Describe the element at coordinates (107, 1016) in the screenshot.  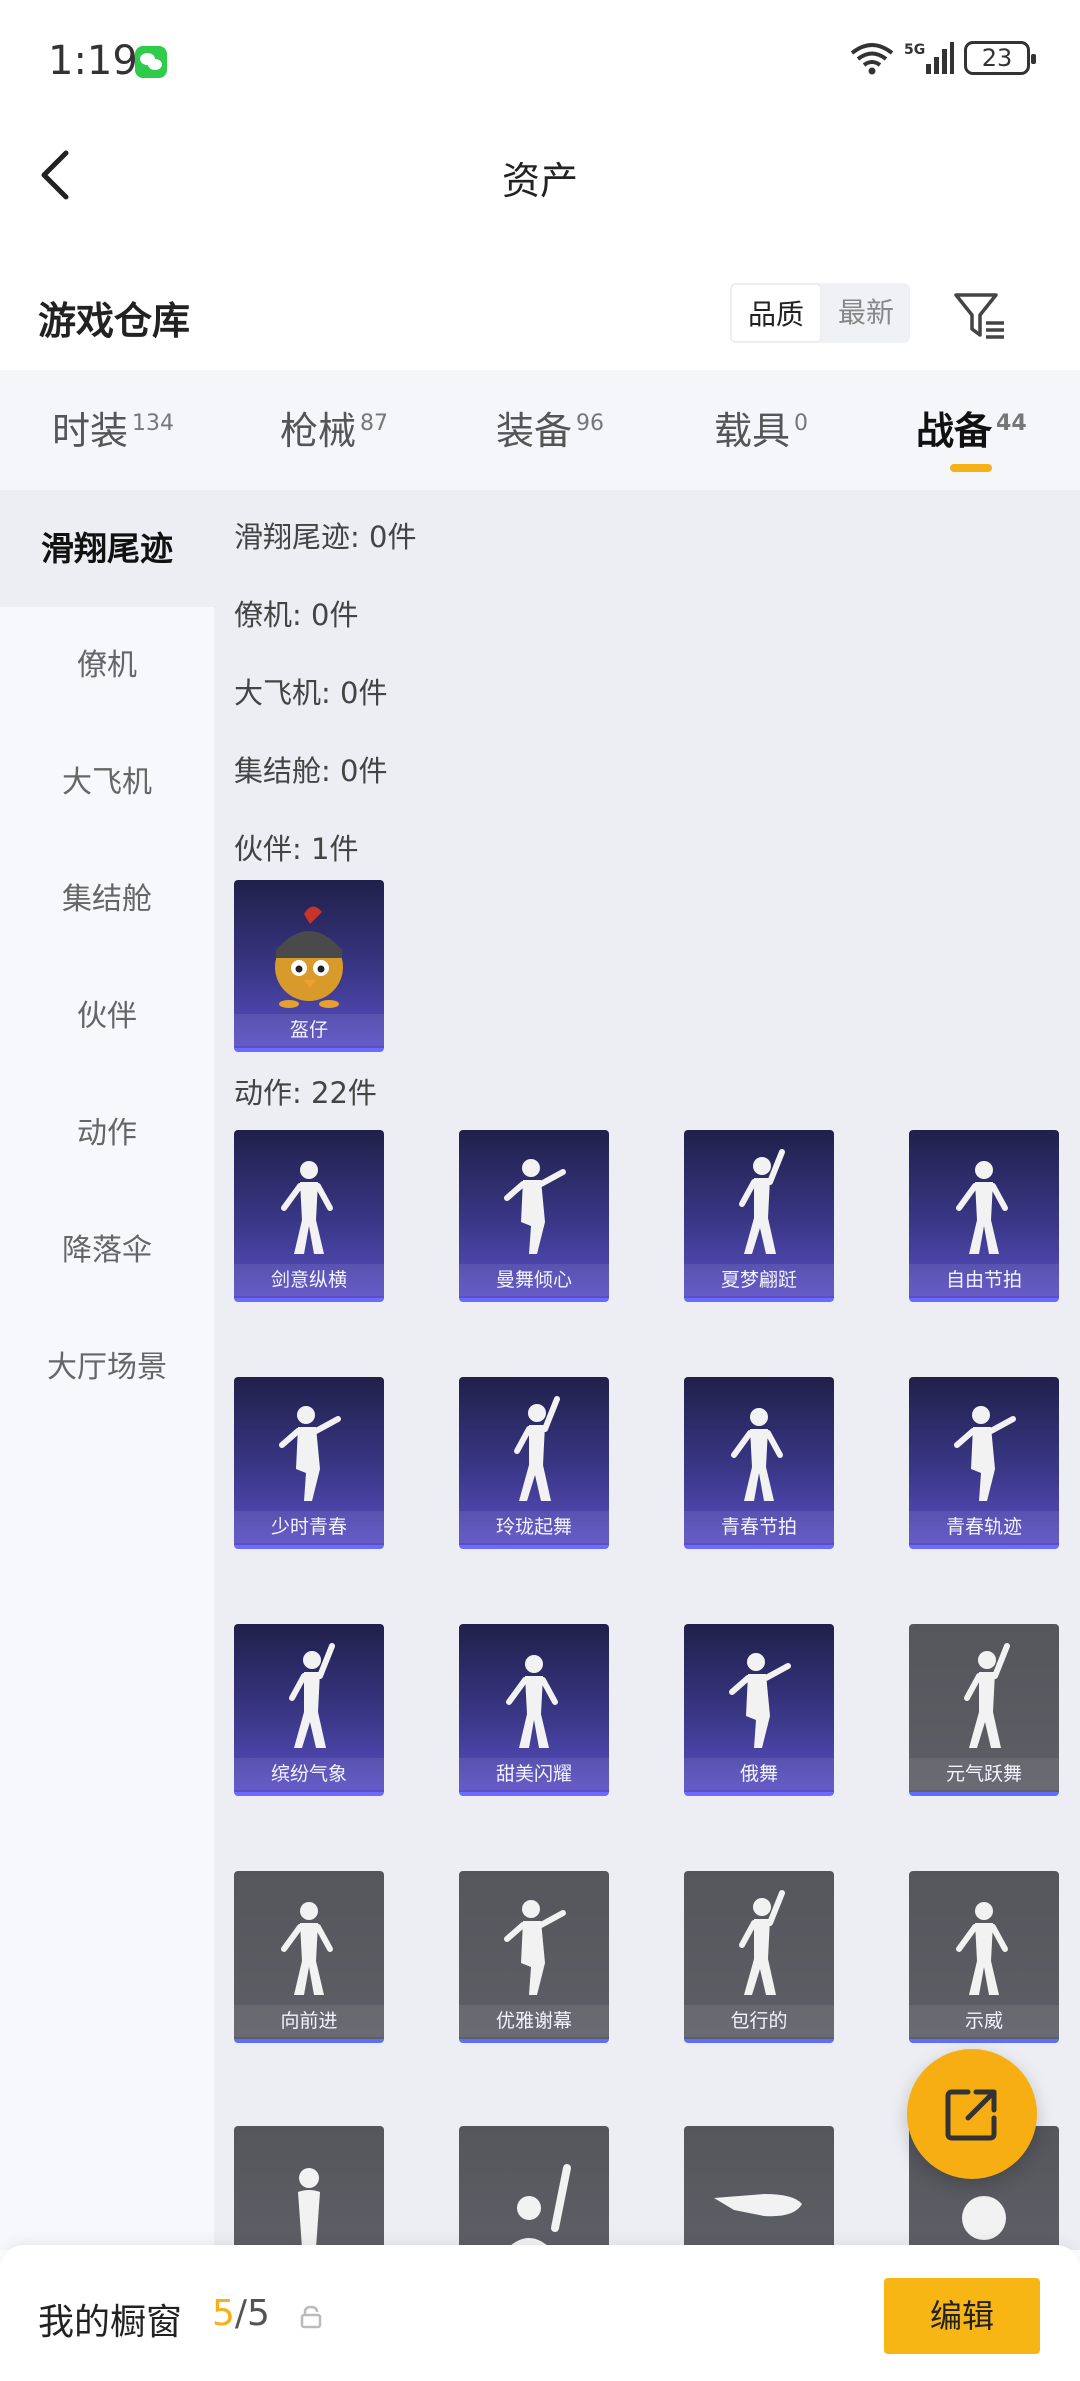
I see `sidebar-item-partner: 伙伴` at that location.